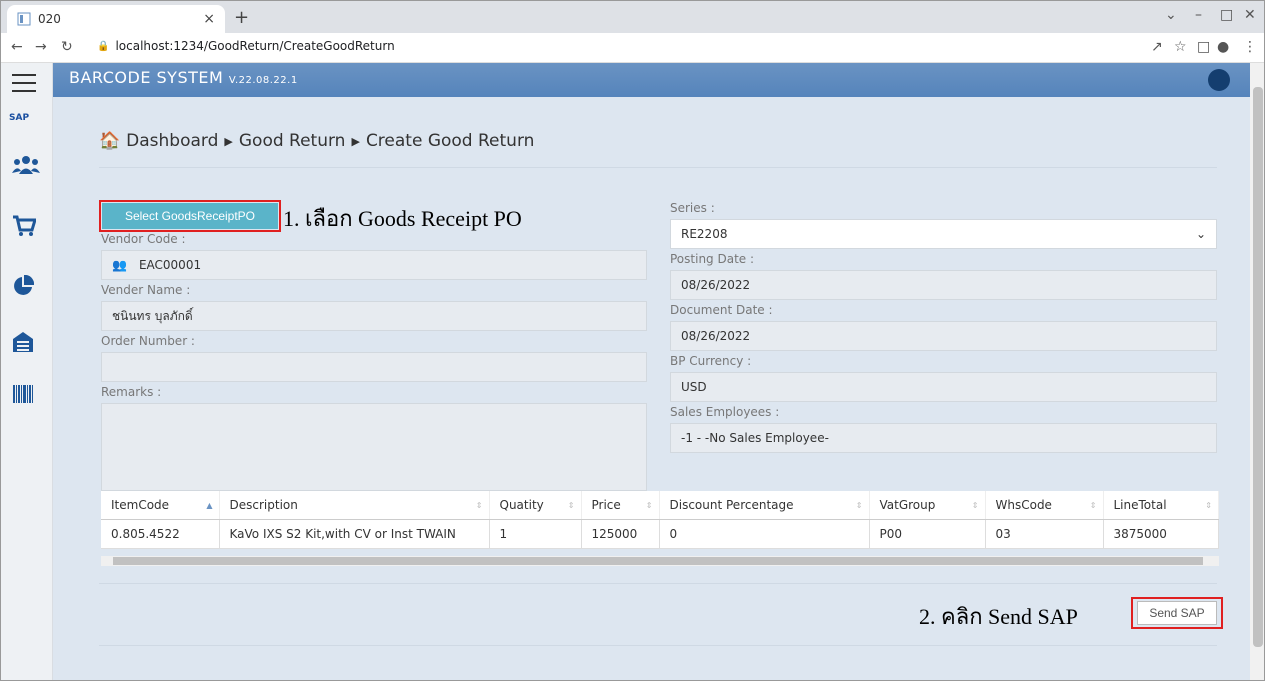 The height and width of the screenshot is (681, 1265). I want to click on app-brand: BARCODE SYSTEM V.22.08.22.1, so click(183, 77).